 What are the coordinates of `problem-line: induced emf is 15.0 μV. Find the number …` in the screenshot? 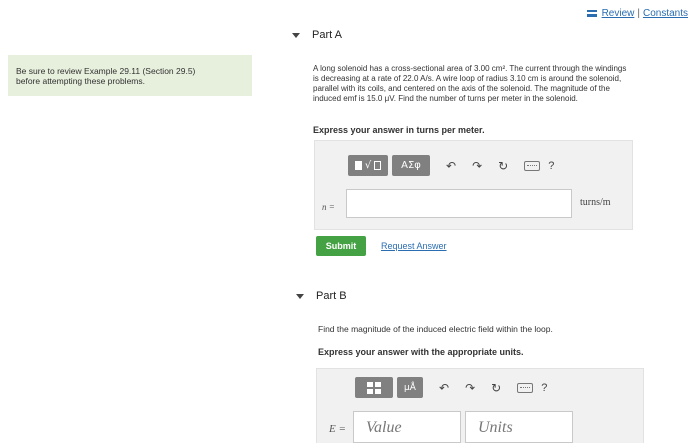 It's located at (445, 98).